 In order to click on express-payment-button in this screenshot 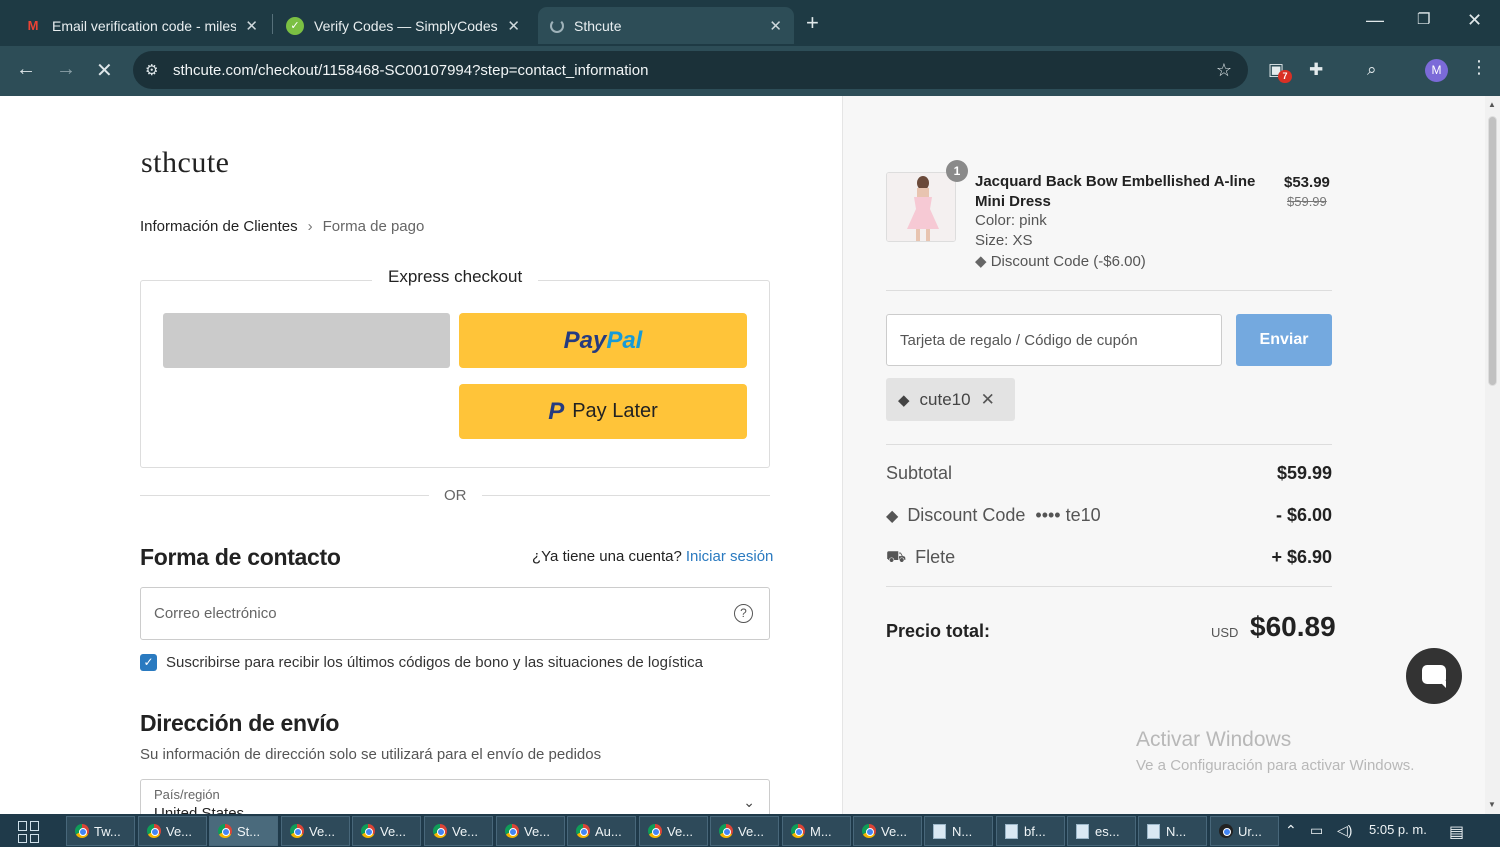, I will do `click(306, 340)`.